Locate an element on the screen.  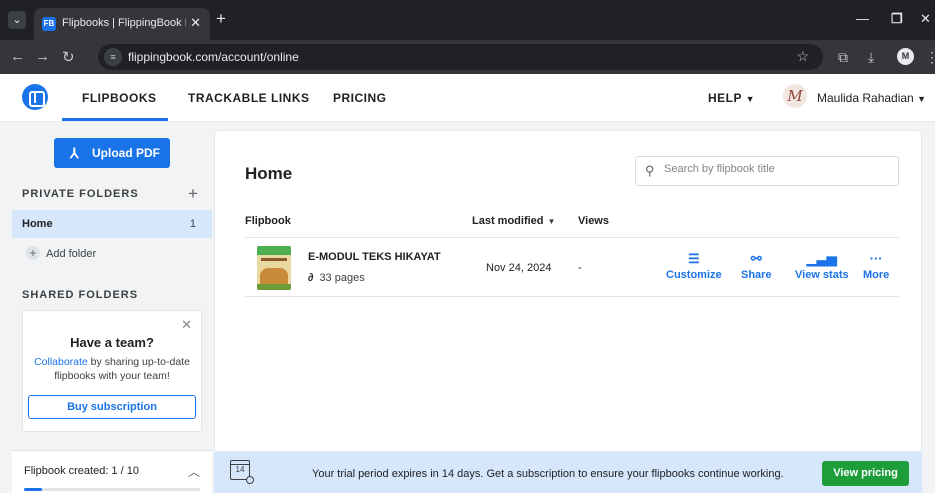
collaborate-link: Collaborate is located at coordinates (61, 362).